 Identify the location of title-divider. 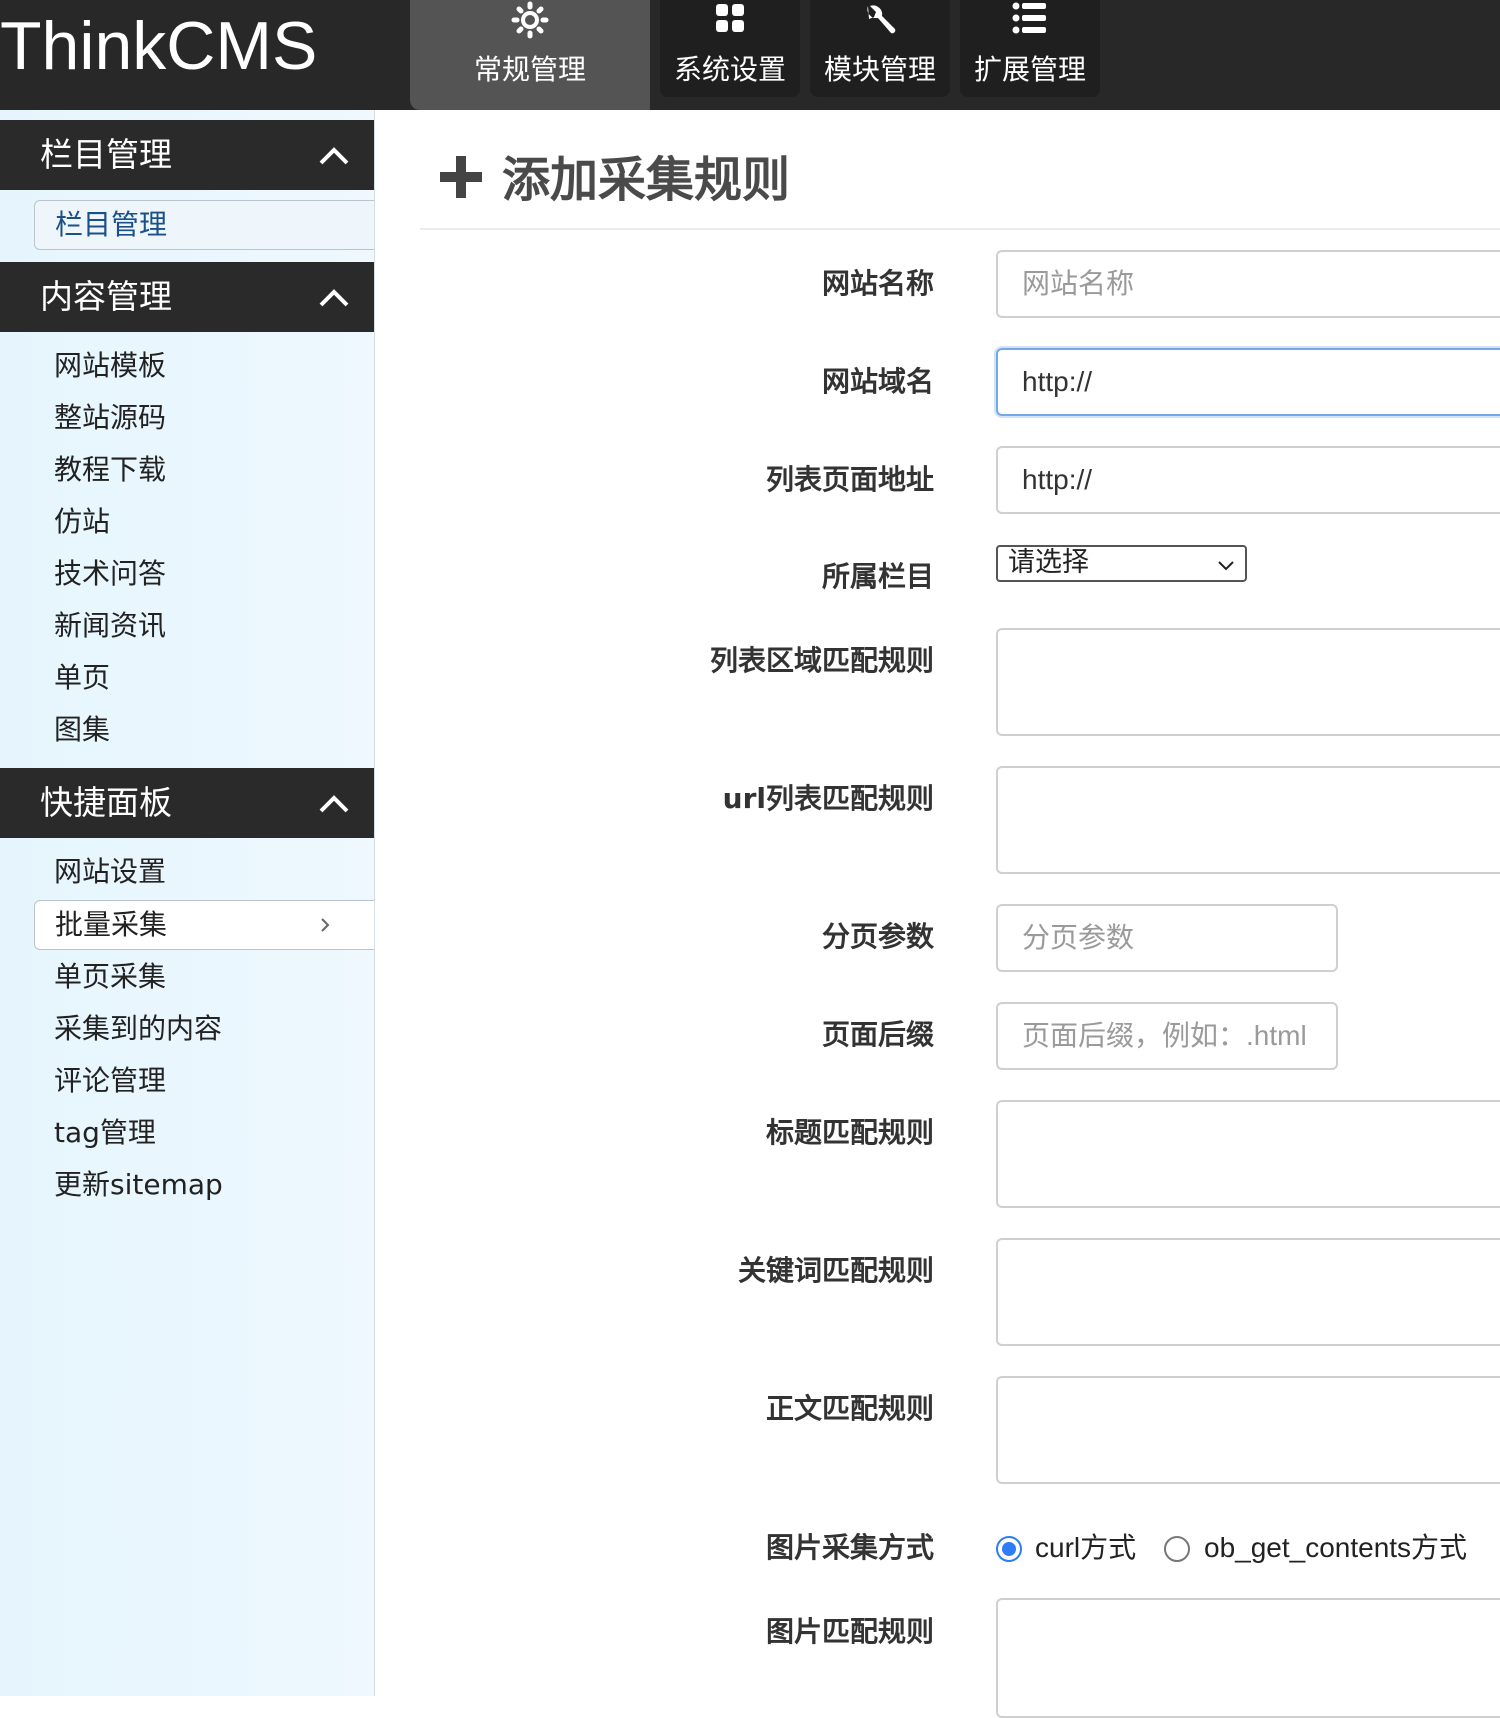
(960, 229).